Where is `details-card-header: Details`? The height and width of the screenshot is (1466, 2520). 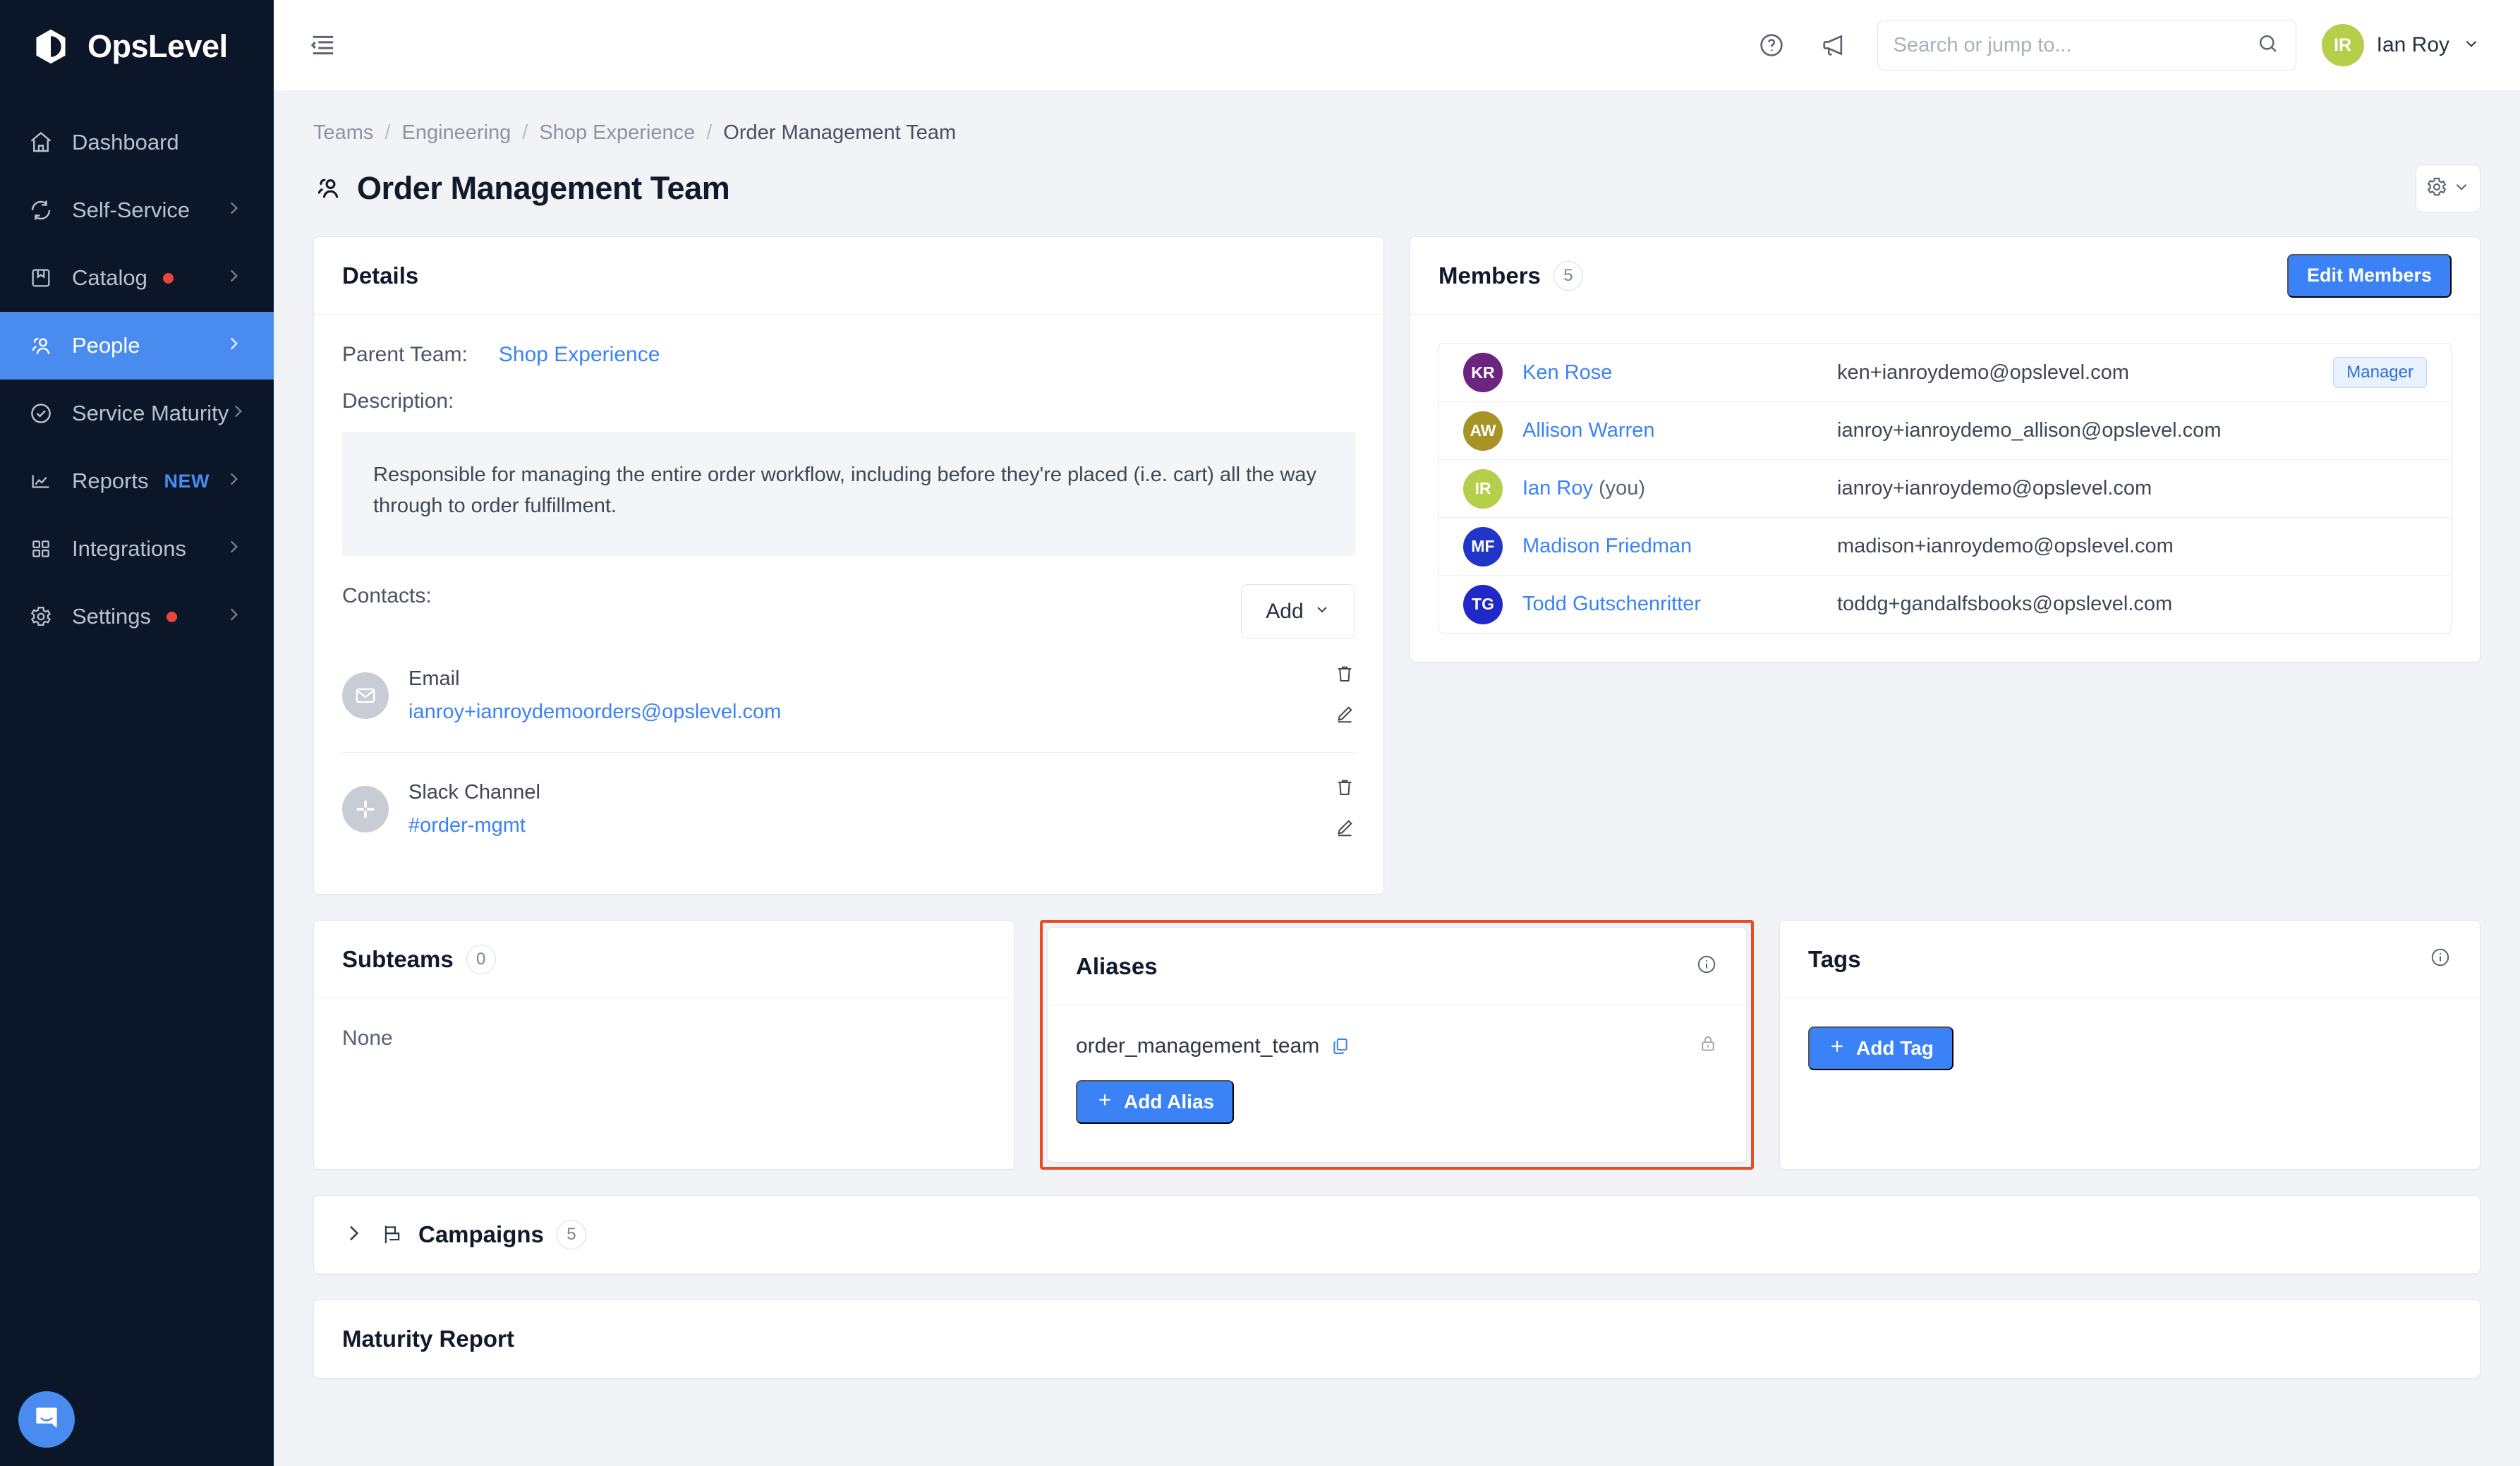 details-card-header: Details is located at coordinates (849, 276).